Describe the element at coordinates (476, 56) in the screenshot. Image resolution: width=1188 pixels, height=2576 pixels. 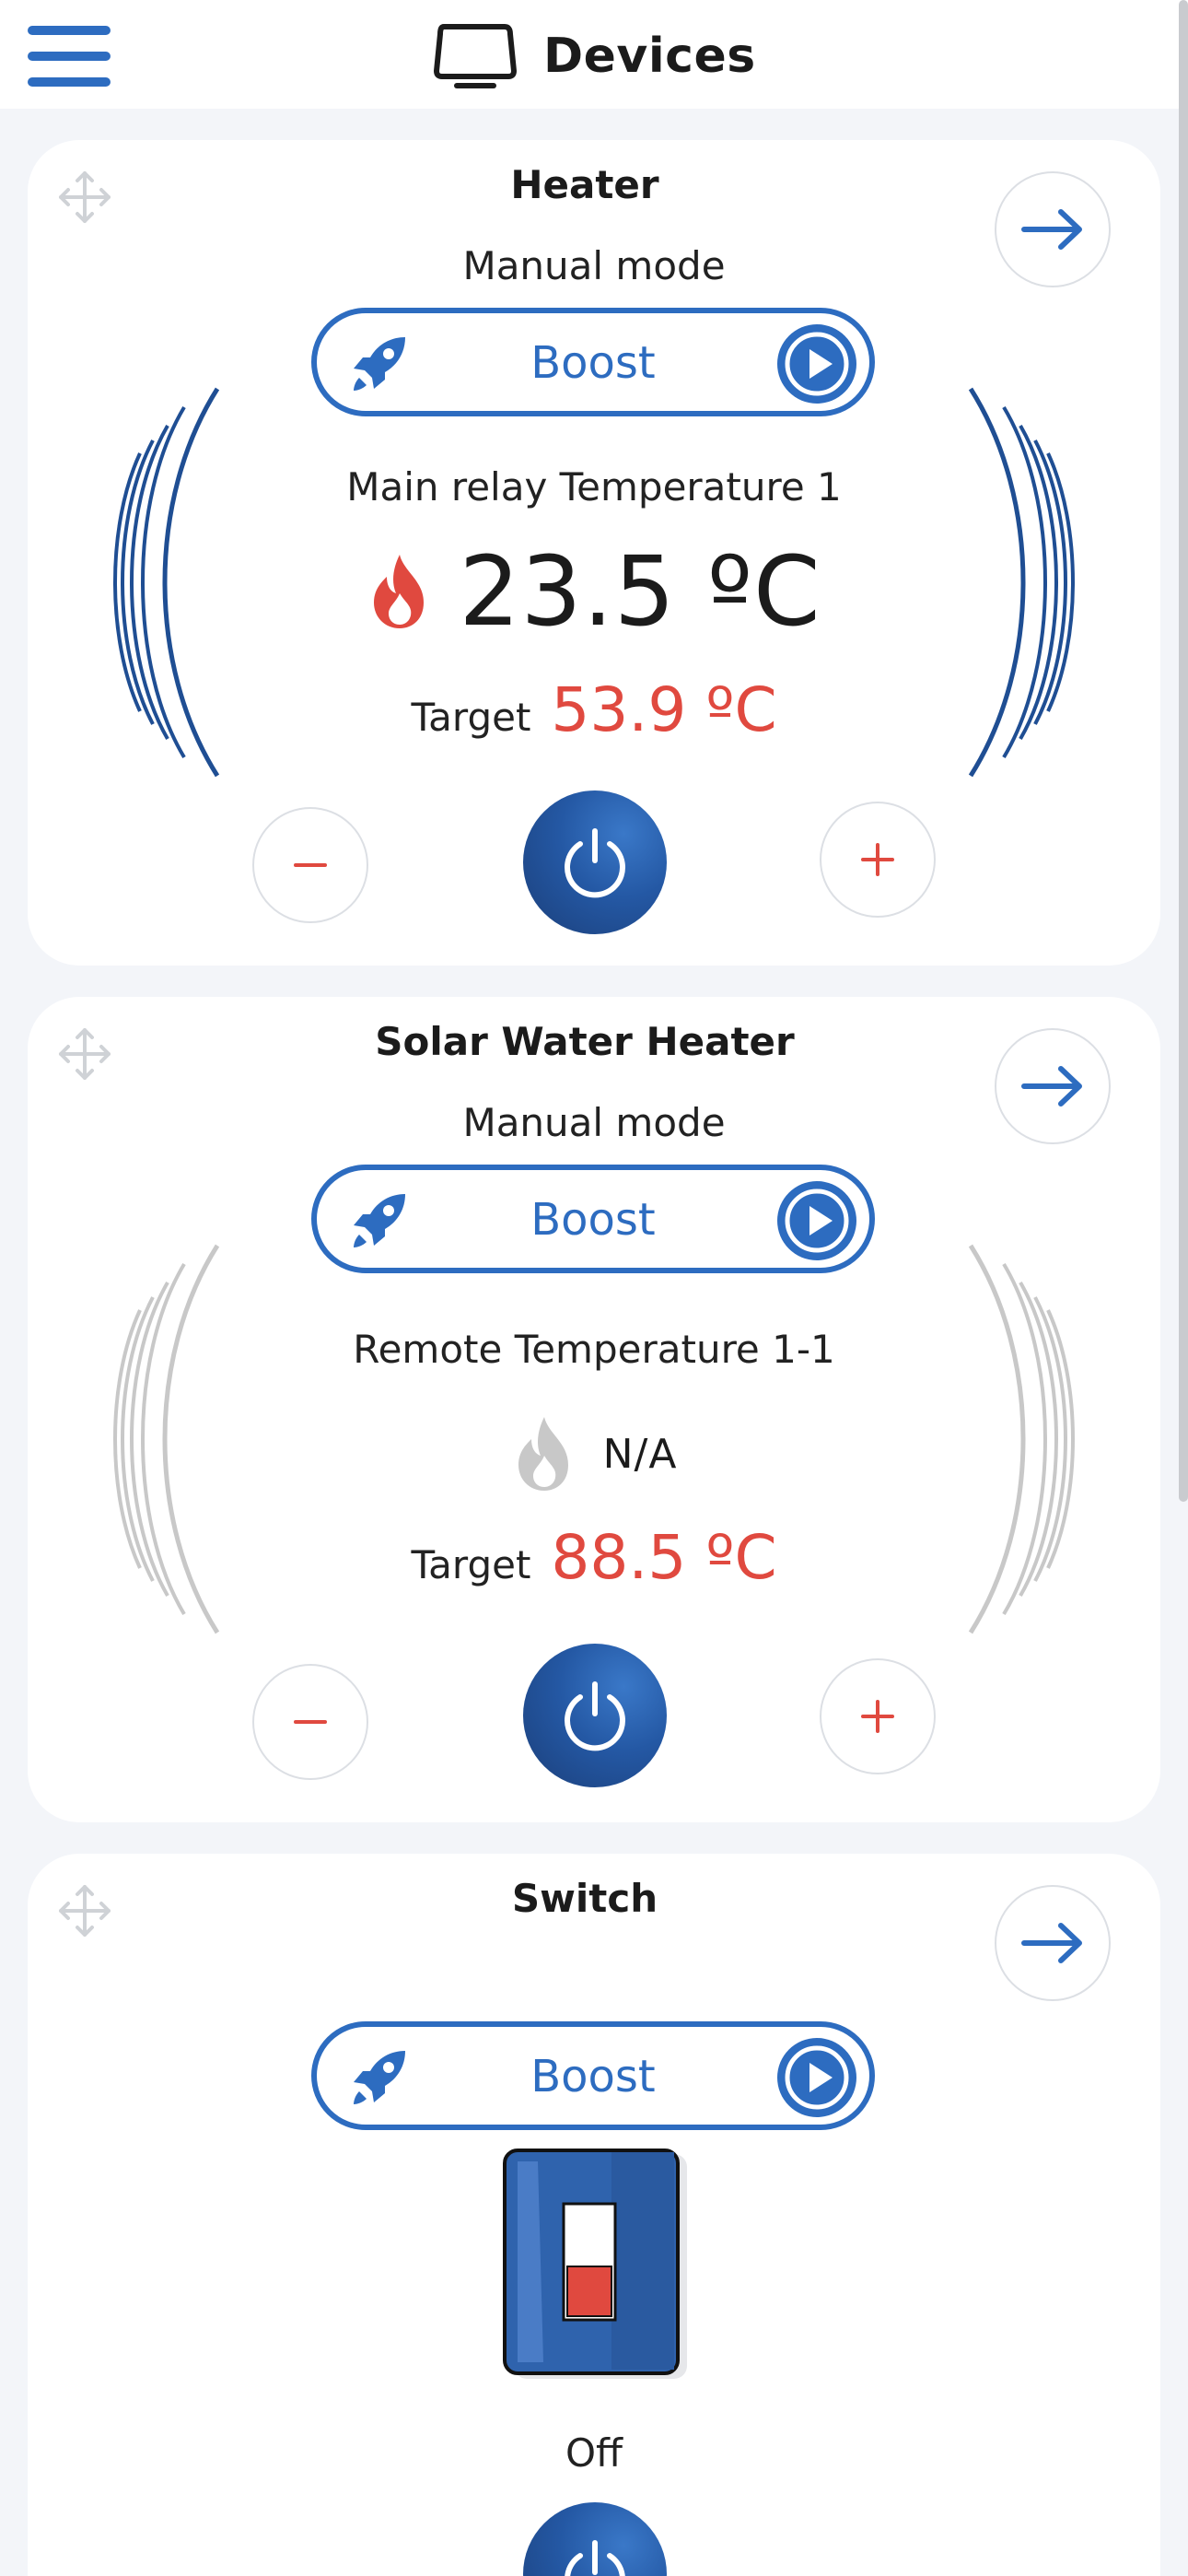
I see `device-monitor-icon` at that location.